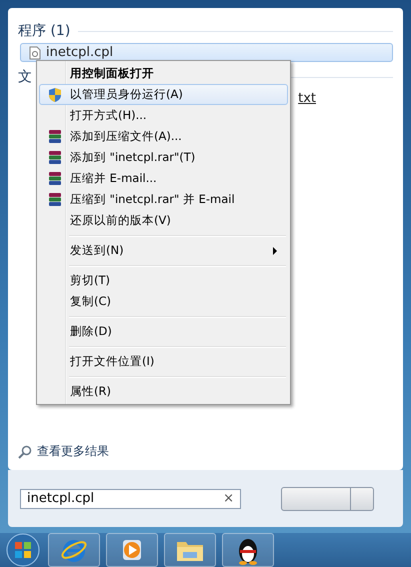 The height and width of the screenshot is (567, 411). Describe the element at coordinates (206, 52) in the screenshot. I see `search-result: inetcpl.cpl` at that location.